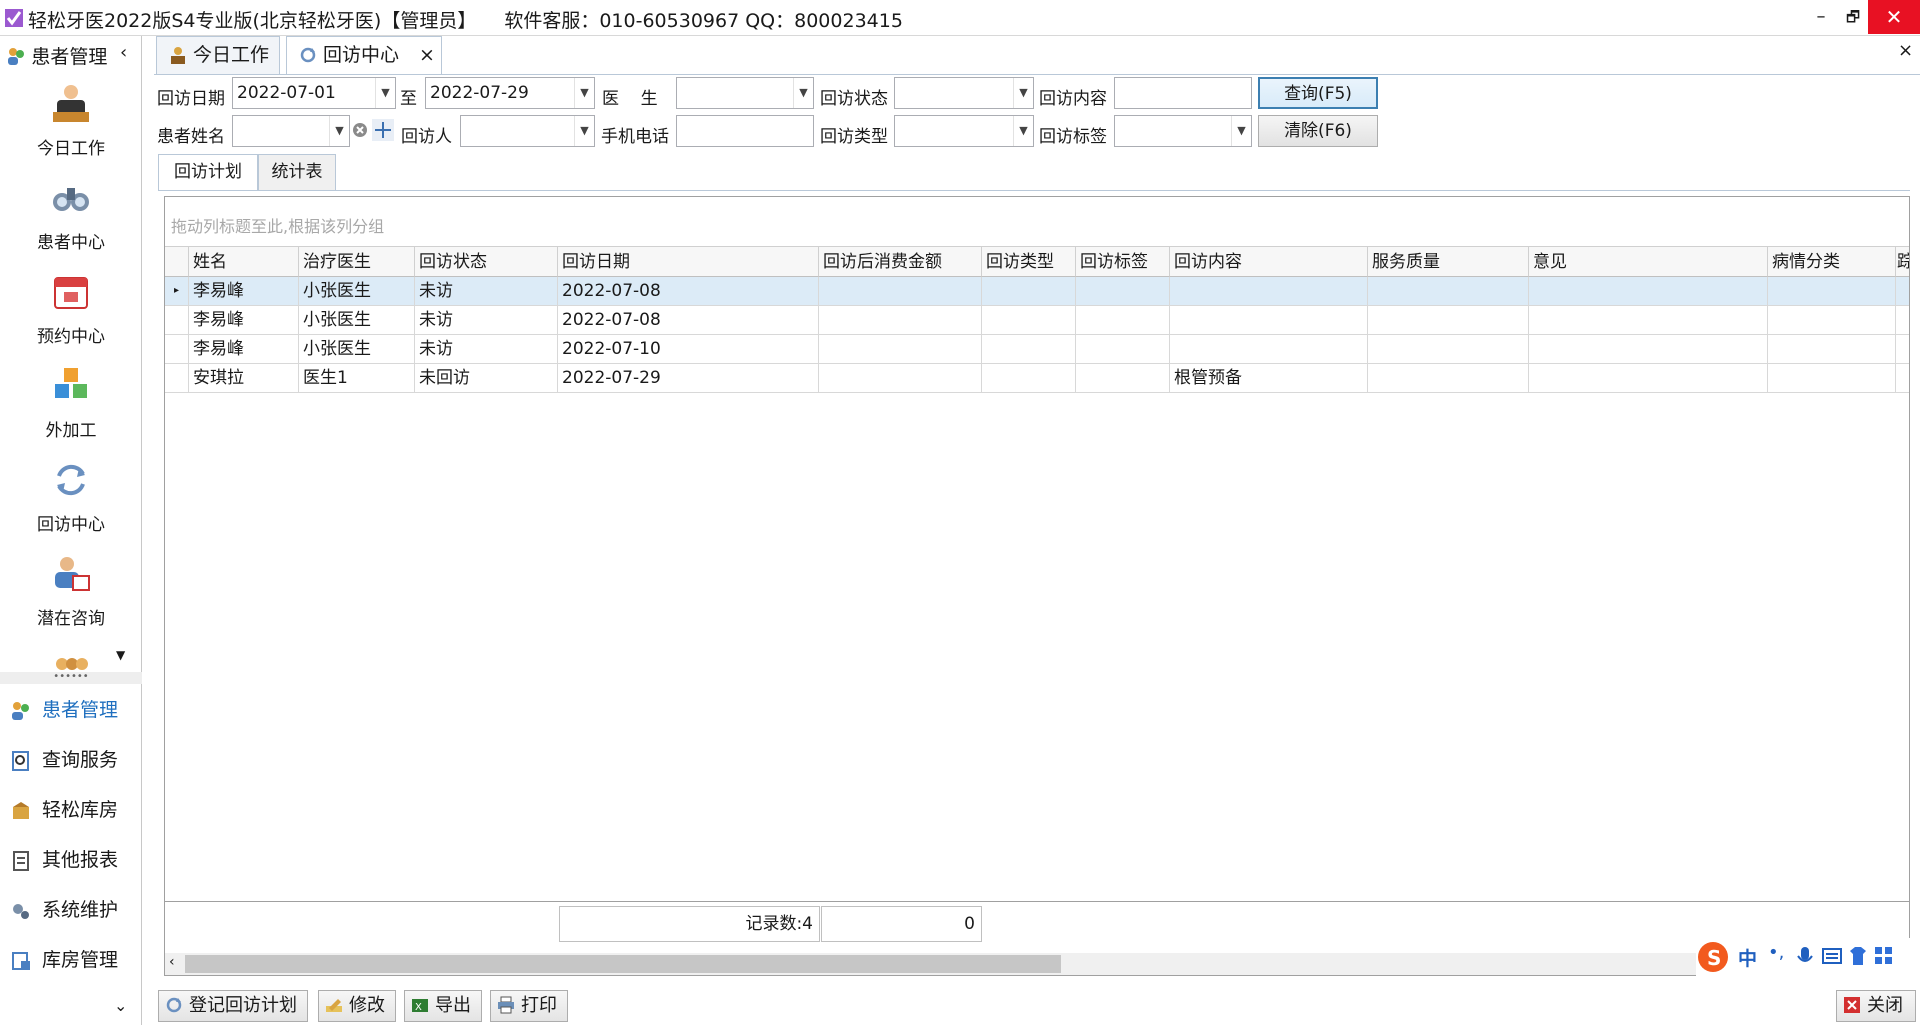 The image size is (1920, 1025). Describe the element at coordinates (71, 404) in the screenshot. I see `nav-outsourcing: 外加工` at that location.